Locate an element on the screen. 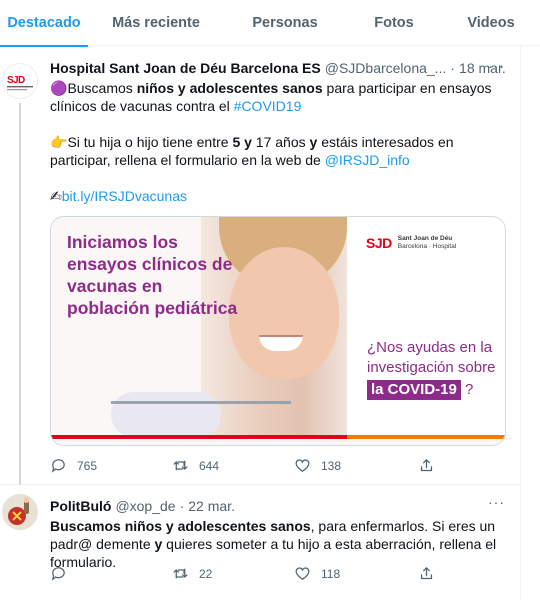 The height and width of the screenshot is (600, 540). sjd-mark: SJD is located at coordinates (379, 243).